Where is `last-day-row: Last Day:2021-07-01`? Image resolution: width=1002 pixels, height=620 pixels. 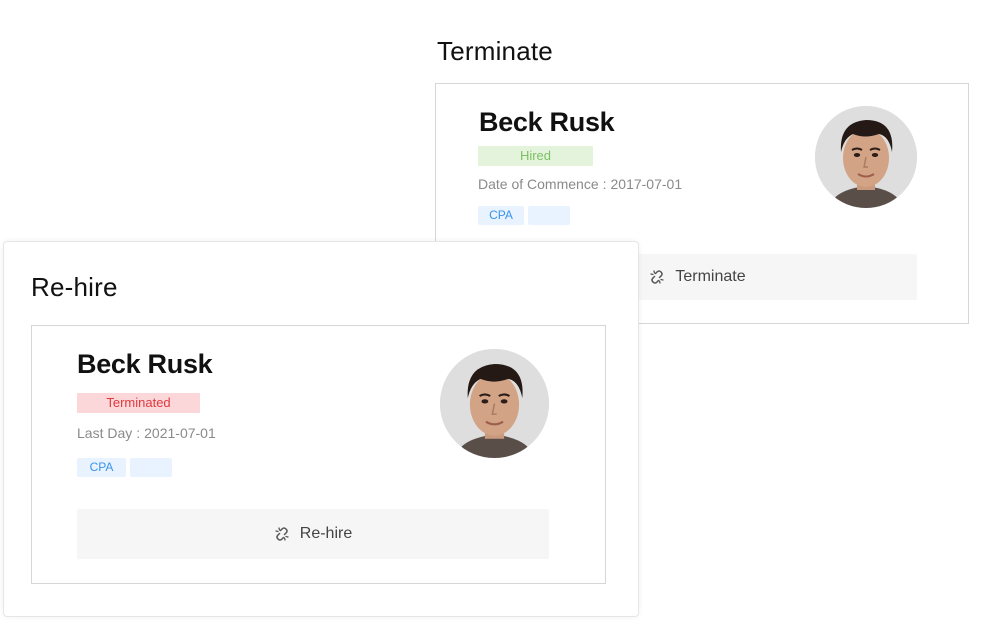 last-day-row: Last Day:2021-07-01 is located at coordinates (146, 433).